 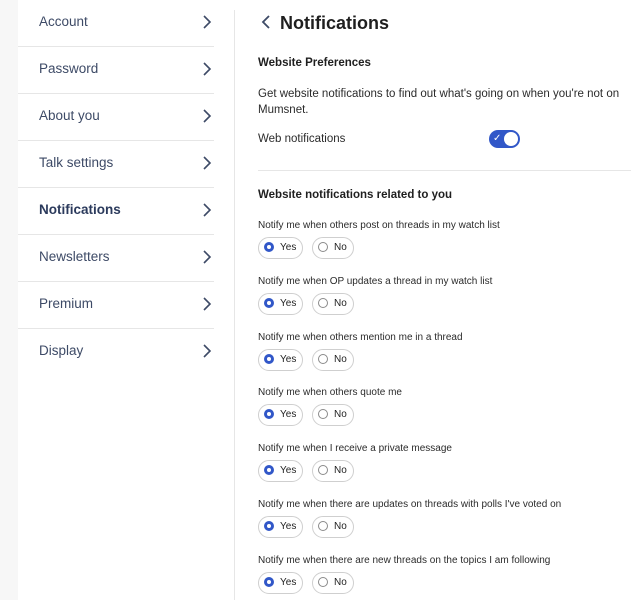 I want to click on sidebar-item-newsletters: Newsletters, so click(x=116, y=258).